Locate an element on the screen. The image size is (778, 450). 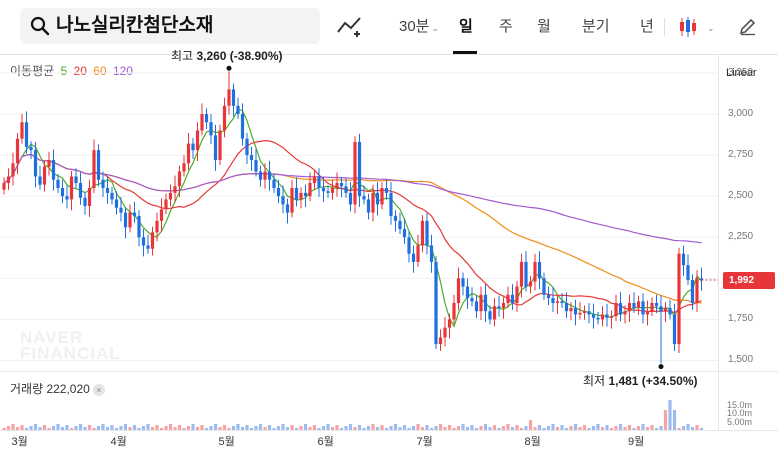
active-tab-indicator is located at coordinates (465, 52).